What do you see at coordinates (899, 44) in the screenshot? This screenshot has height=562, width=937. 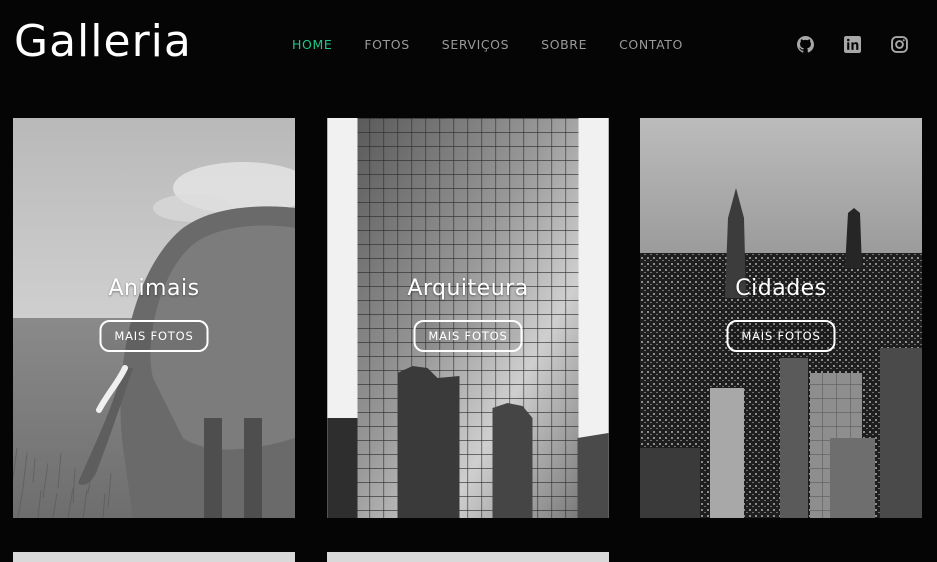 I see `instagram-icon` at bounding box center [899, 44].